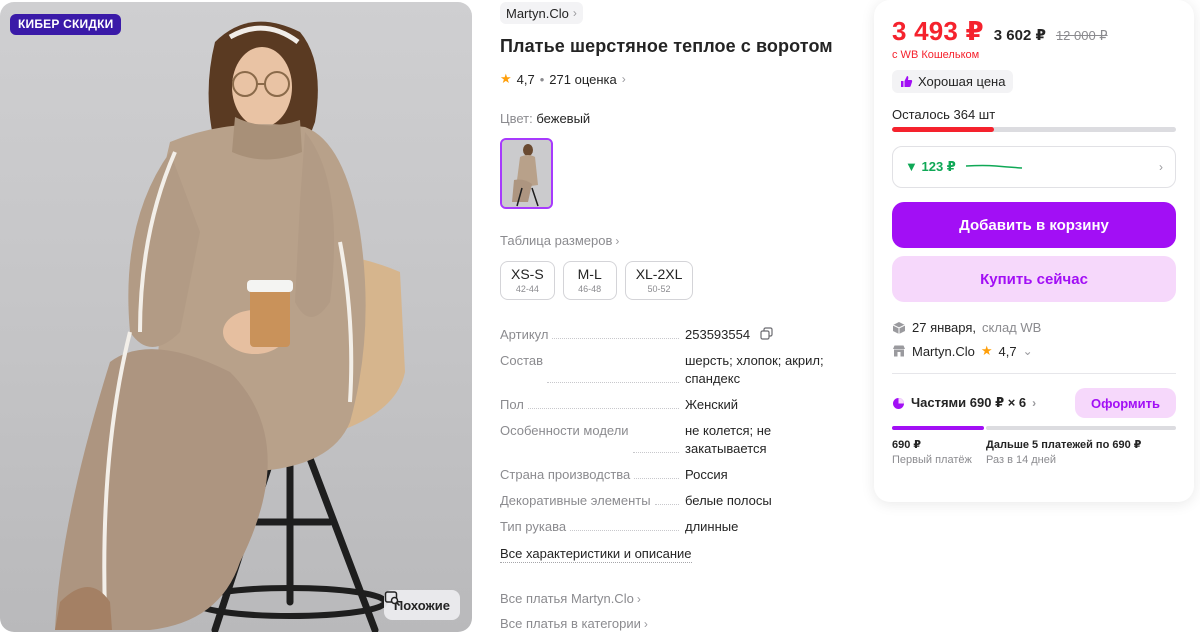 The height and width of the screenshot is (635, 1200). What do you see at coordinates (1125, 403) in the screenshot?
I see `arrange-installments-button: Оформить` at bounding box center [1125, 403].